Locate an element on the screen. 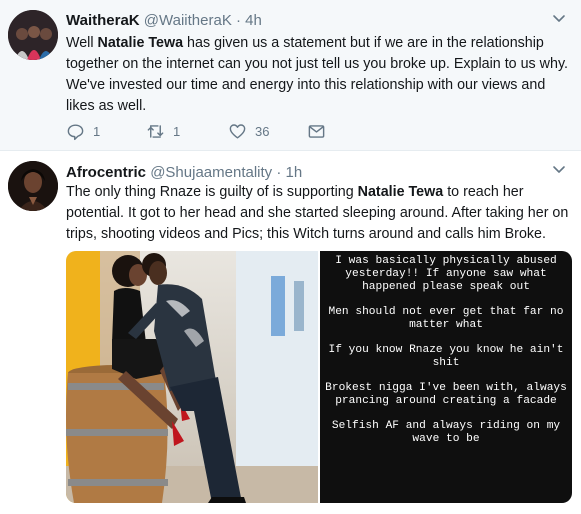 This screenshot has height=514, width=581. direct-message-icon is located at coordinates (316, 131).